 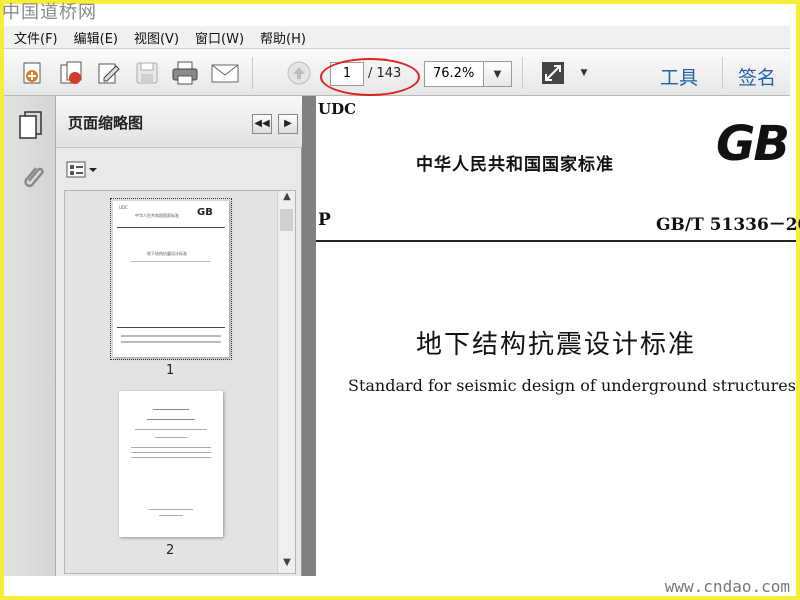 What do you see at coordinates (106, 123) in the screenshot?
I see `thumbnails-title: 页面缩略图` at bounding box center [106, 123].